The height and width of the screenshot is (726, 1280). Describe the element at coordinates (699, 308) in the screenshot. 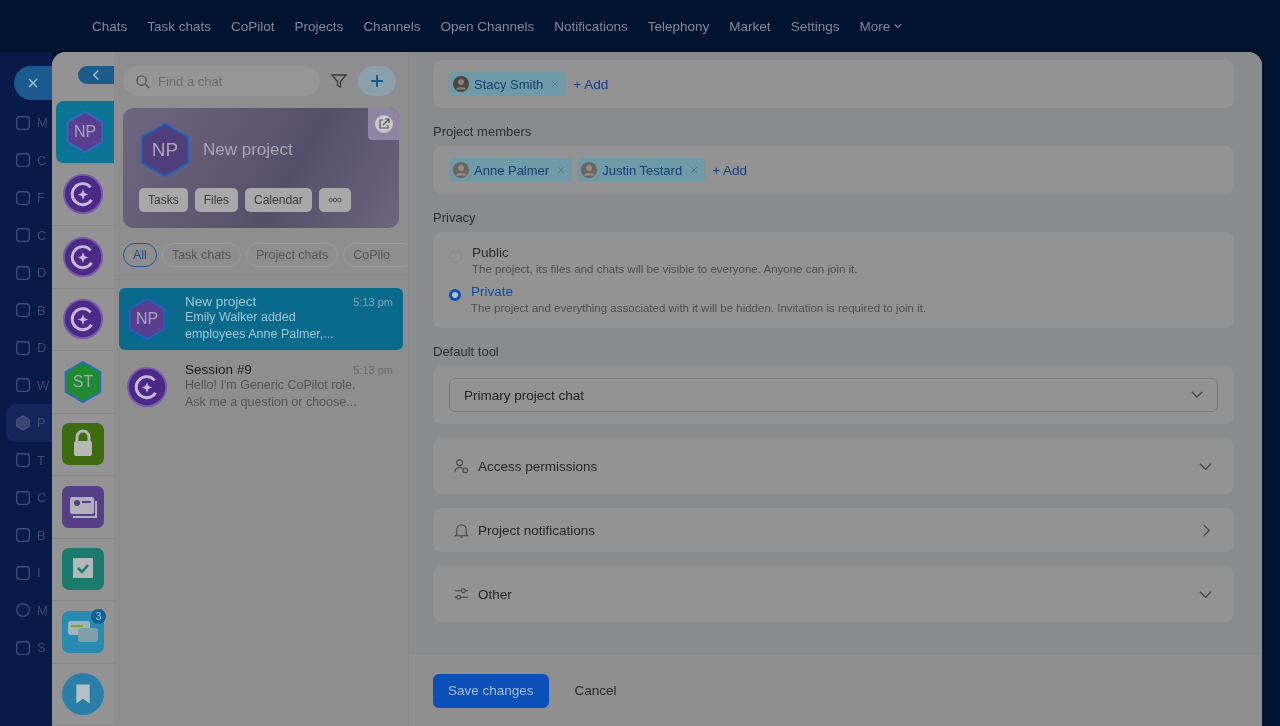

I see `option-description: The project and everything associated with it will be hidden. Invitation is required to join it.` at that location.